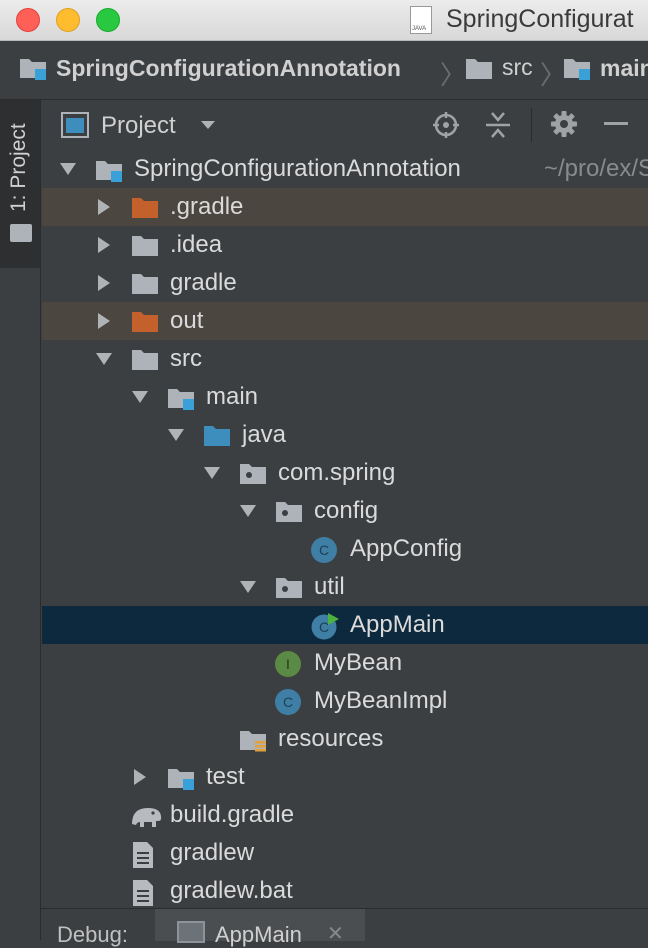 The height and width of the screenshot is (948, 648). What do you see at coordinates (345, 359) in the screenshot?
I see `tree-row: src` at bounding box center [345, 359].